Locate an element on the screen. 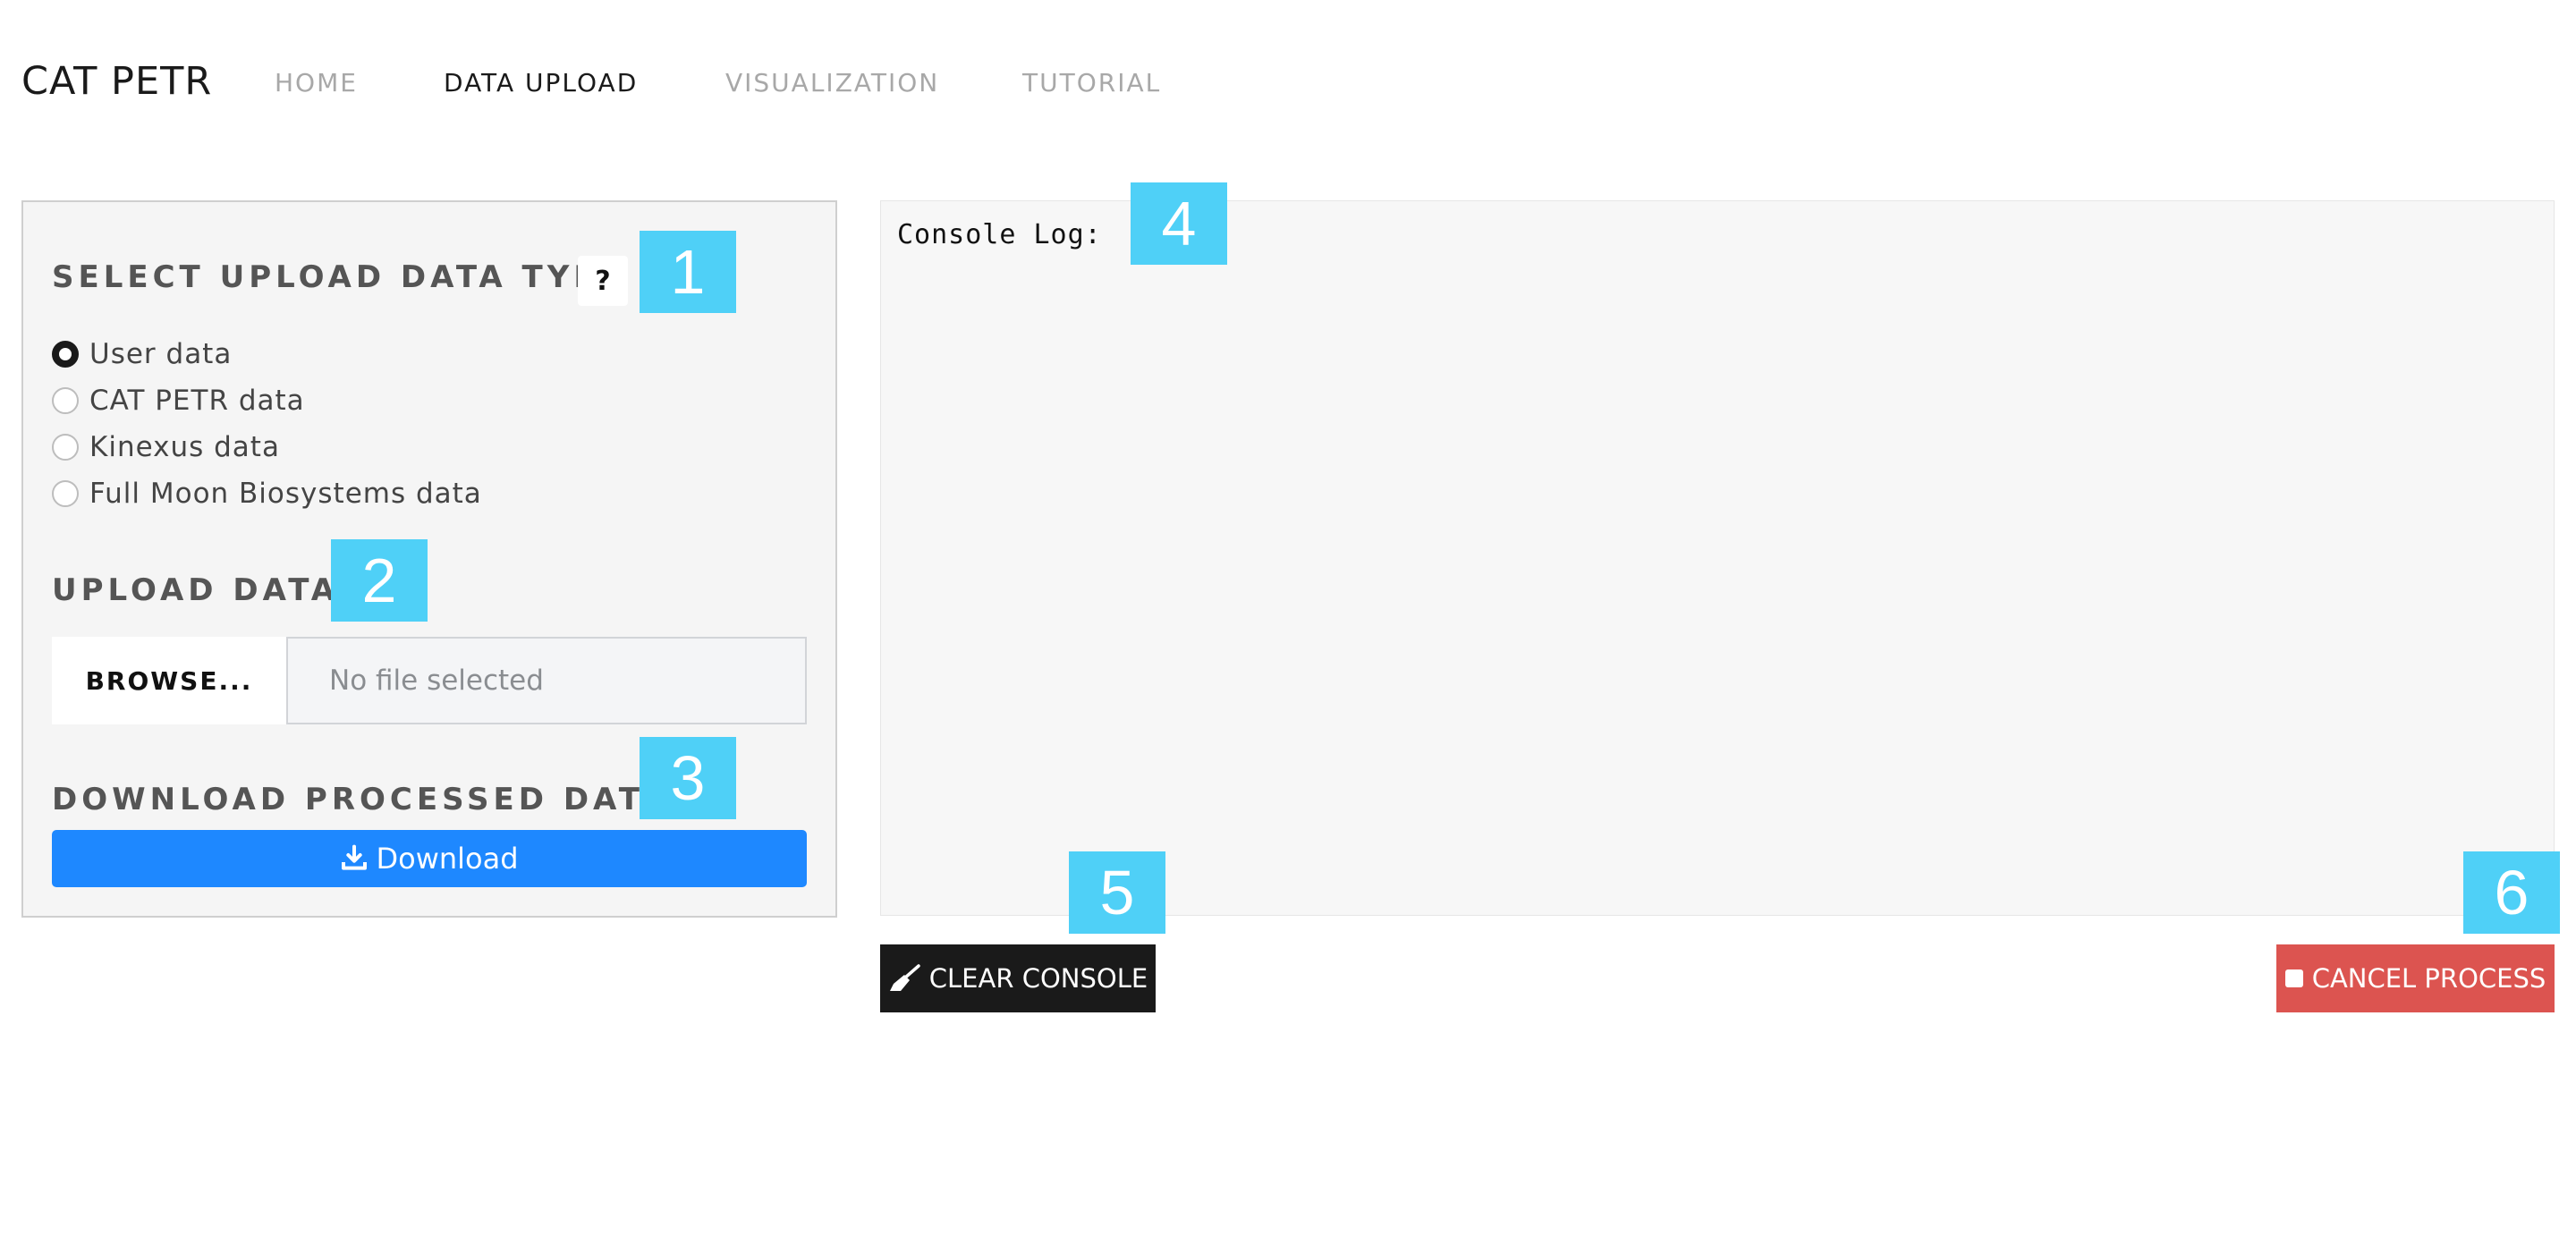 This screenshot has width=2576, height=1236. nav-data-upload: DATA UPLOAD is located at coordinates (541, 82).